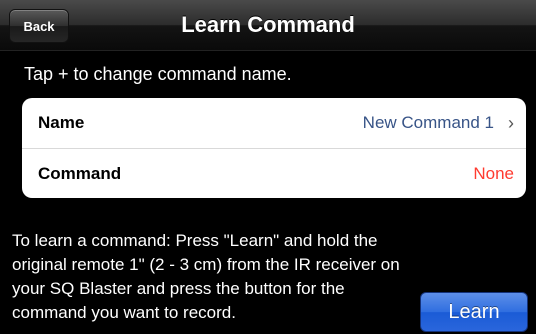 This screenshot has width=536, height=334. Describe the element at coordinates (428, 122) in the screenshot. I see `name-value: New Command 1` at that location.